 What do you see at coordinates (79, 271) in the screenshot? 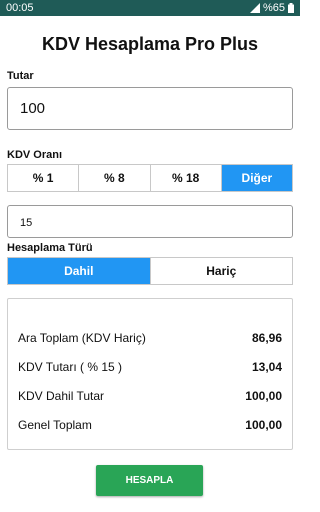
I see `calc-type-included: Dahil` at bounding box center [79, 271].